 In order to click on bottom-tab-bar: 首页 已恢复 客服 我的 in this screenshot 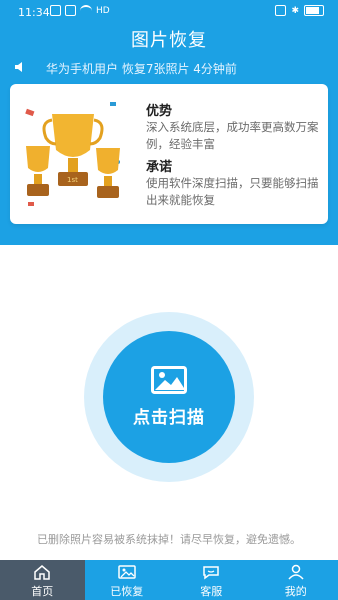, I will do `click(169, 580)`.